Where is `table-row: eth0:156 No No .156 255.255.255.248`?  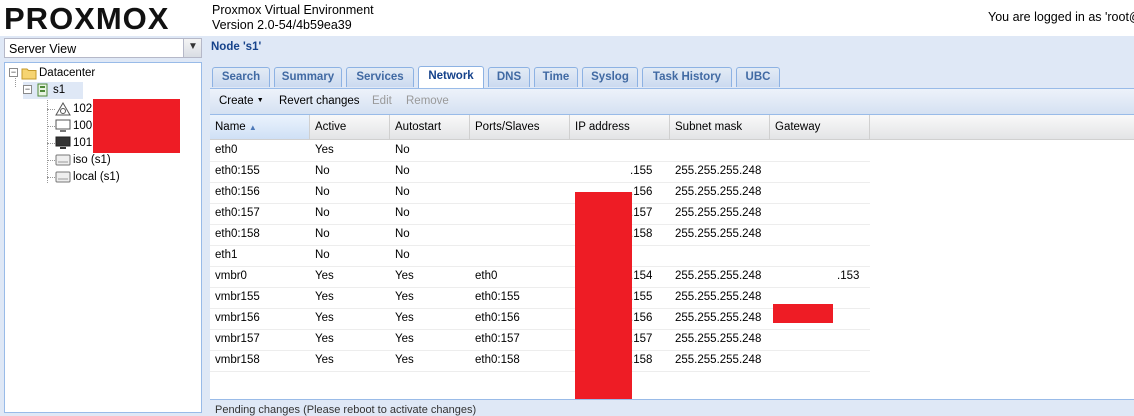 table-row: eth0:156 No No .156 255.255.255.248 is located at coordinates (540, 193).